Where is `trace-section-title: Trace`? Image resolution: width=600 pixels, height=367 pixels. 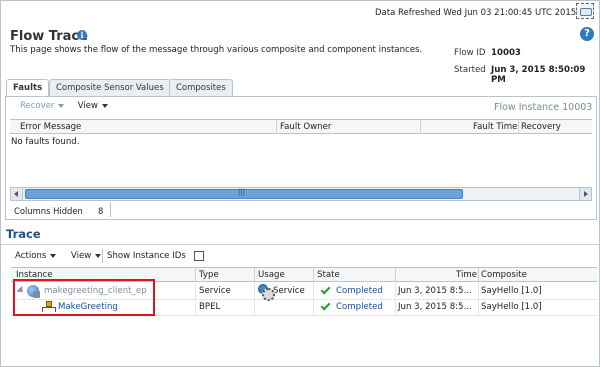
trace-section-title: Trace is located at coordinates (23, 234).